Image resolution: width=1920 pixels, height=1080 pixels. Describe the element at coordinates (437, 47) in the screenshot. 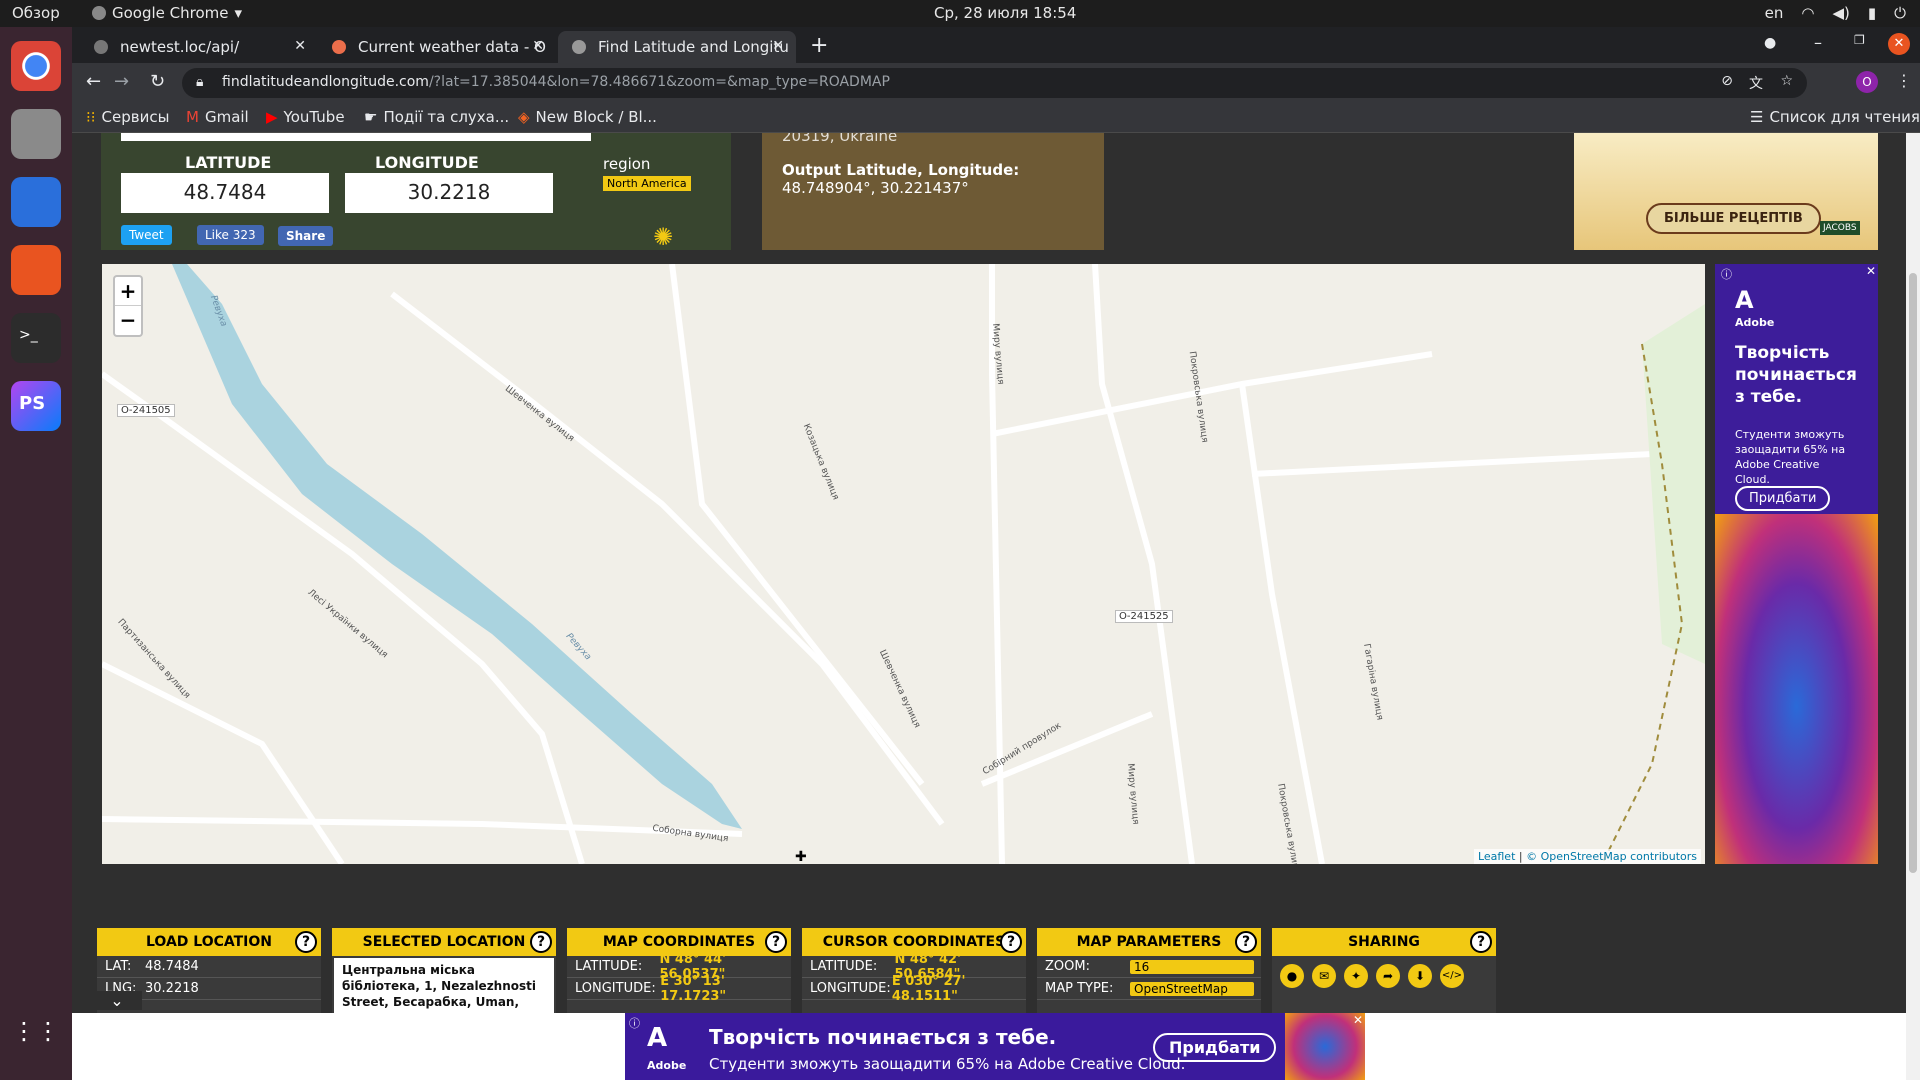

I see `tab-weather: Current weather data - O ✕` at that location.